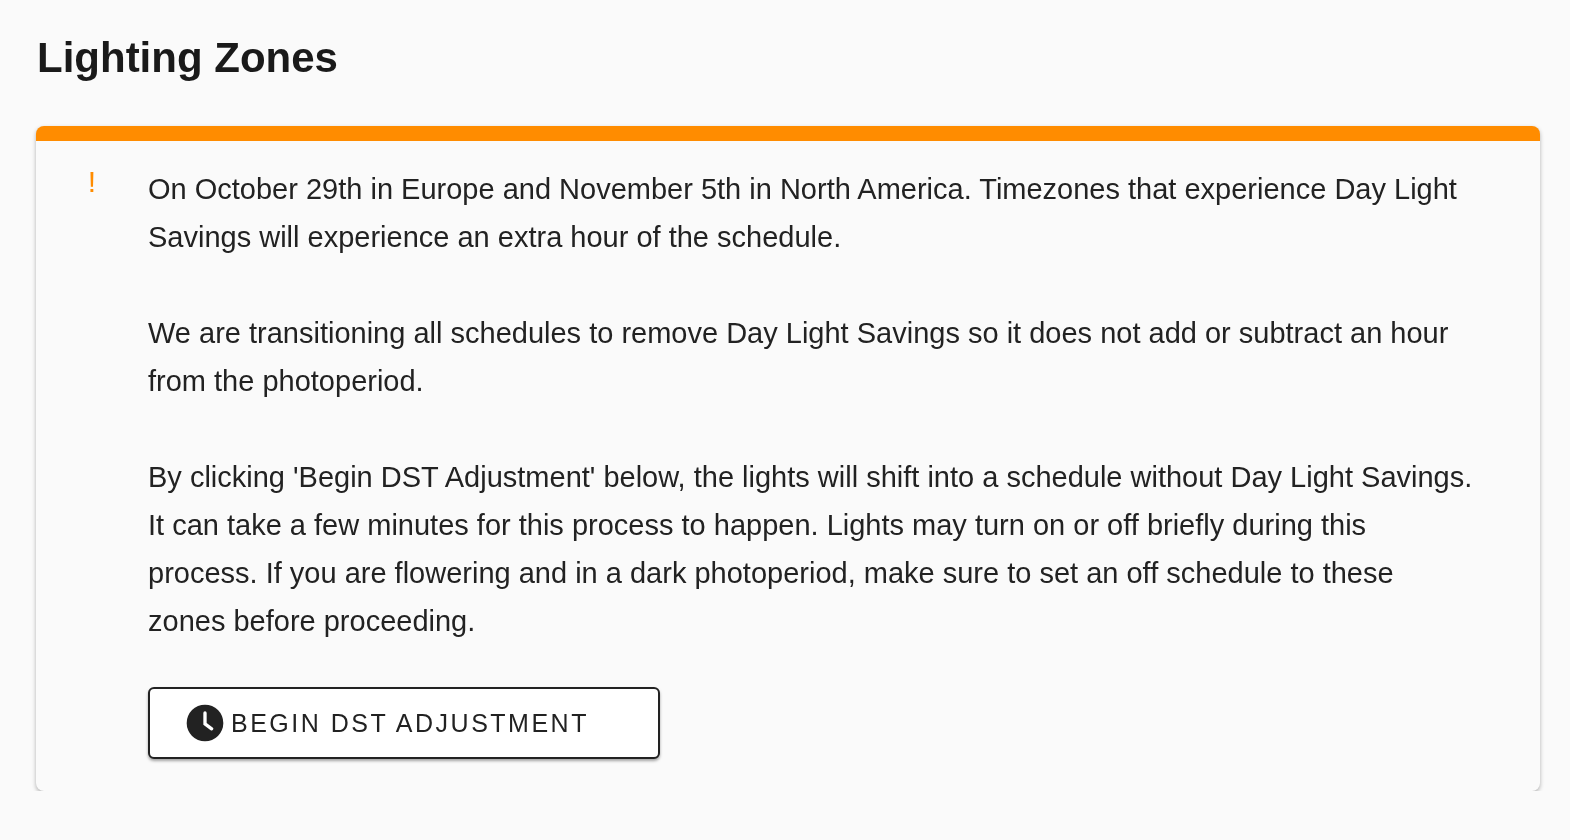 The height and width of the screenshot is (840, 1570). What do you see at coordinates (799, 357) in the screenshot?
I see `alert-text: We are transitioning all schedules to remove Day Light Savings so it does not add or subtract an hour from the photoperiod.` at bounding box center [799, 357].